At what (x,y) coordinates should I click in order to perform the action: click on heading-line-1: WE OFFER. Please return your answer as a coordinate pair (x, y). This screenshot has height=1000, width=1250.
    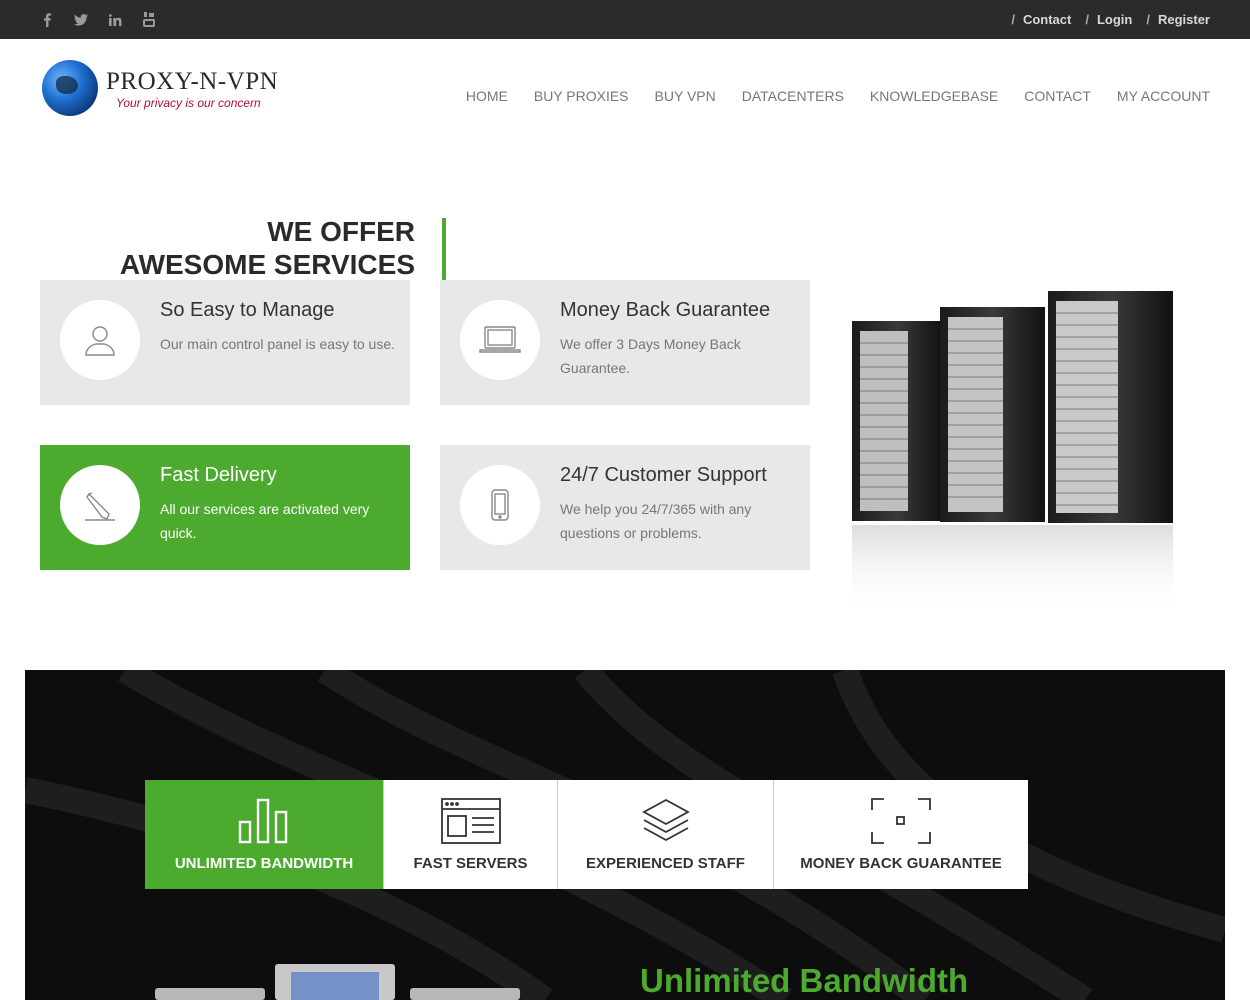
    Looking at the image, I should click on (341, 231).